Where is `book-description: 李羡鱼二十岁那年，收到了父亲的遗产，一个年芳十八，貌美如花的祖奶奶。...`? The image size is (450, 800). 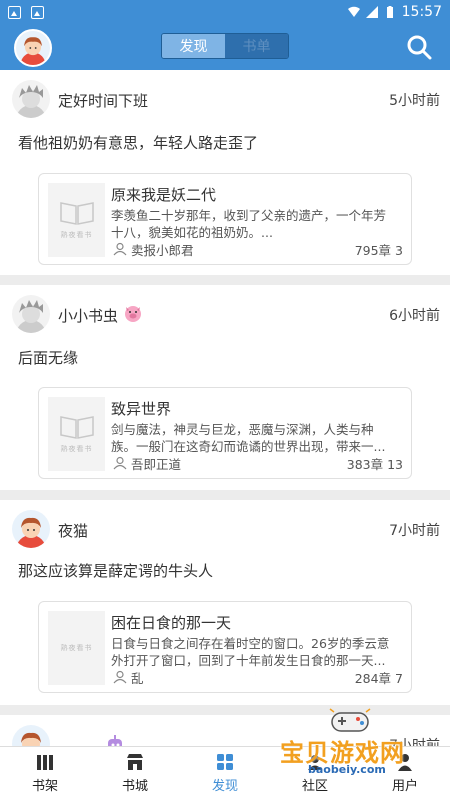 book-description: 李羡鱼二十岁那年，收到了父亲的遗产，一个年芳十八，貌美如花的祖奶奶。... is located at coordinates (249, 224).